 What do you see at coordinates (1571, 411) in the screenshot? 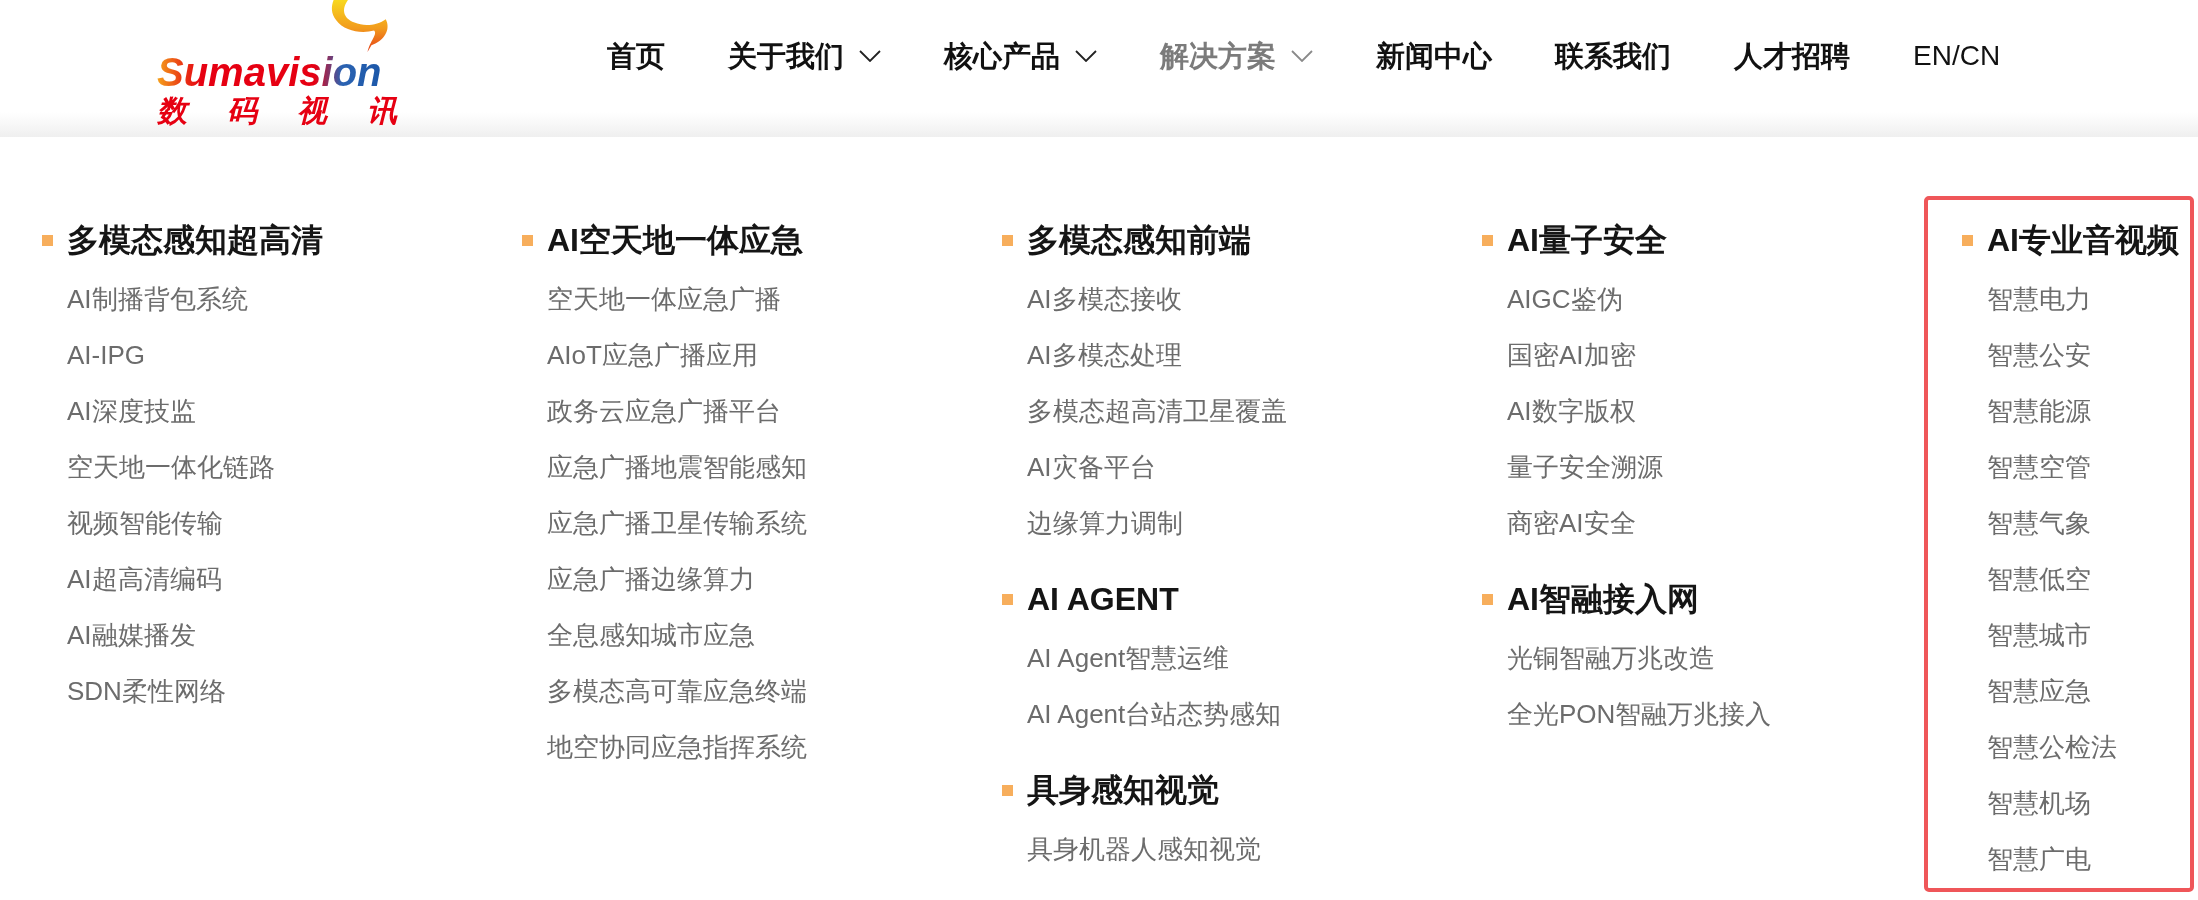
I see `menu-item: AI数字版权` at bounding box center [1571, 411].